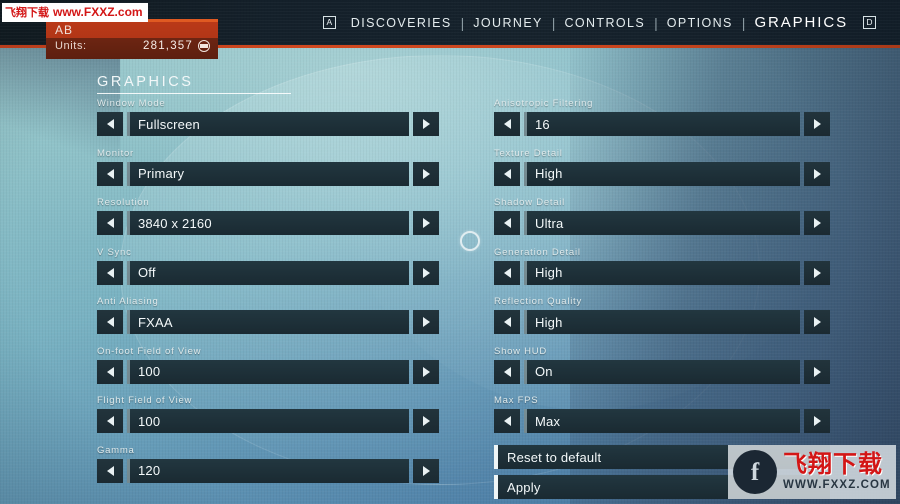  I want to click on setting-row: 100, so click(268, 421).